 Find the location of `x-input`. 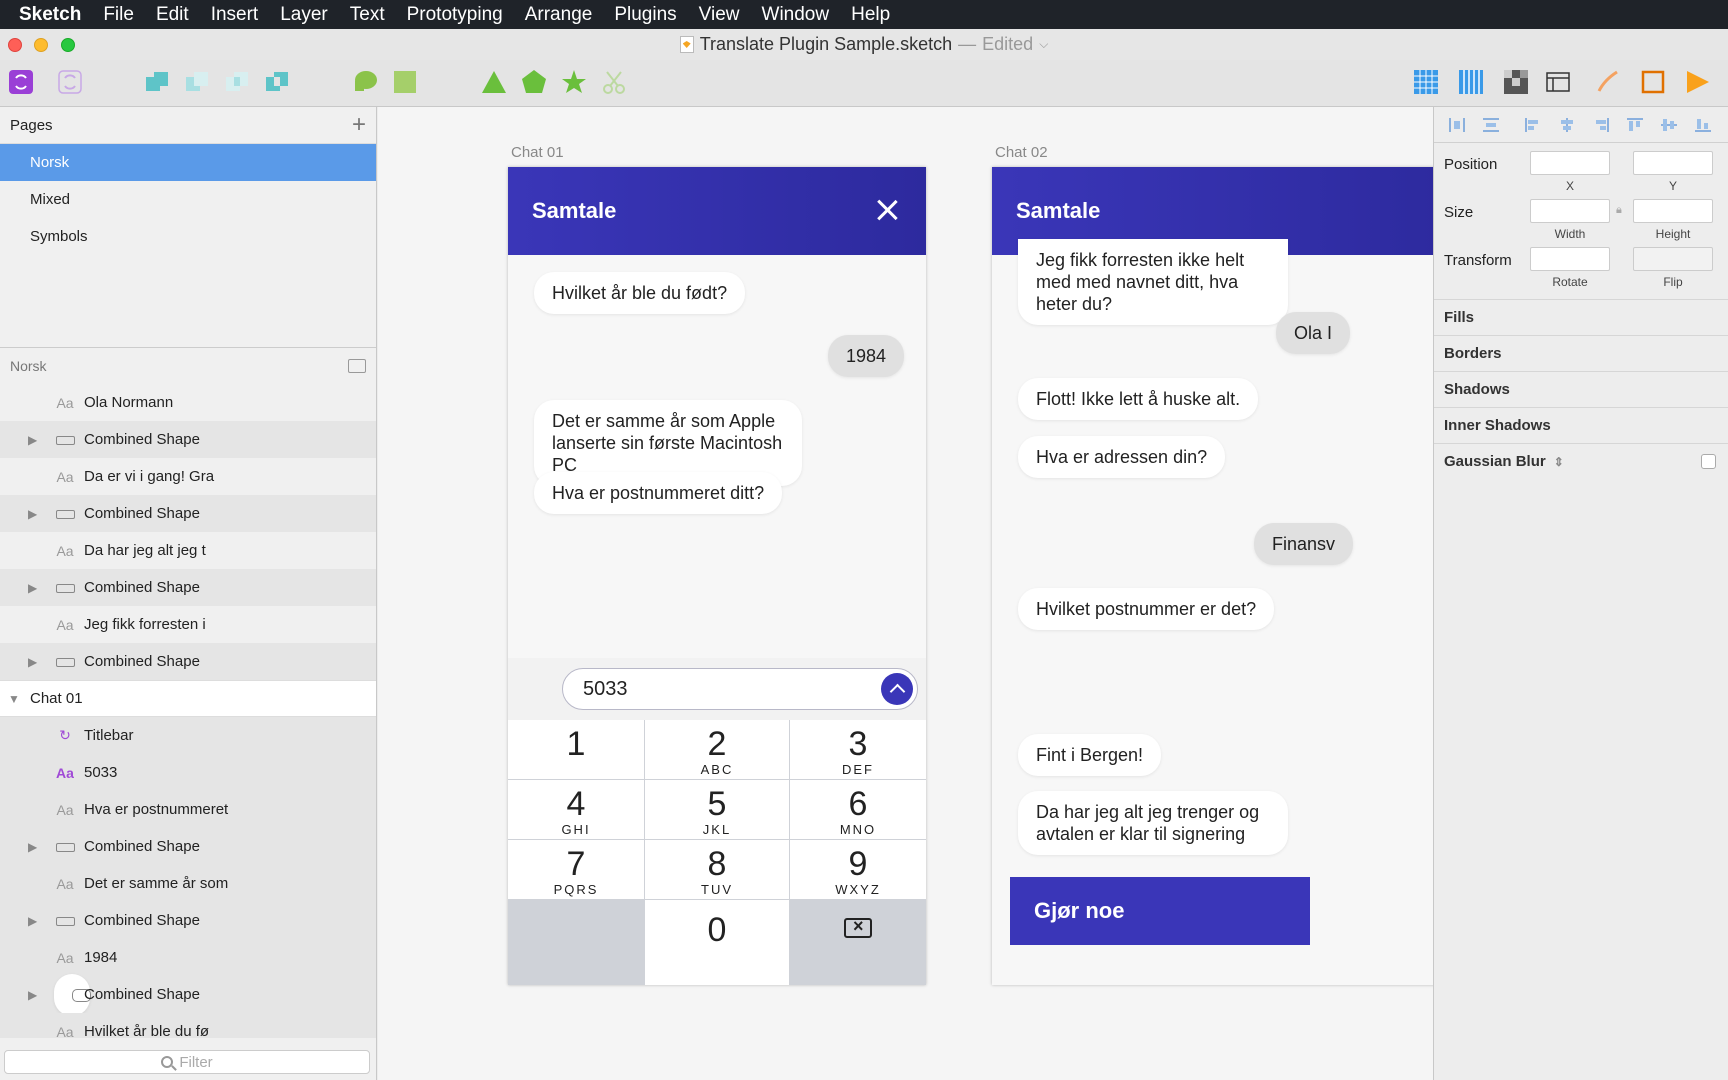

x-input is located at coordinates (1570, 163).